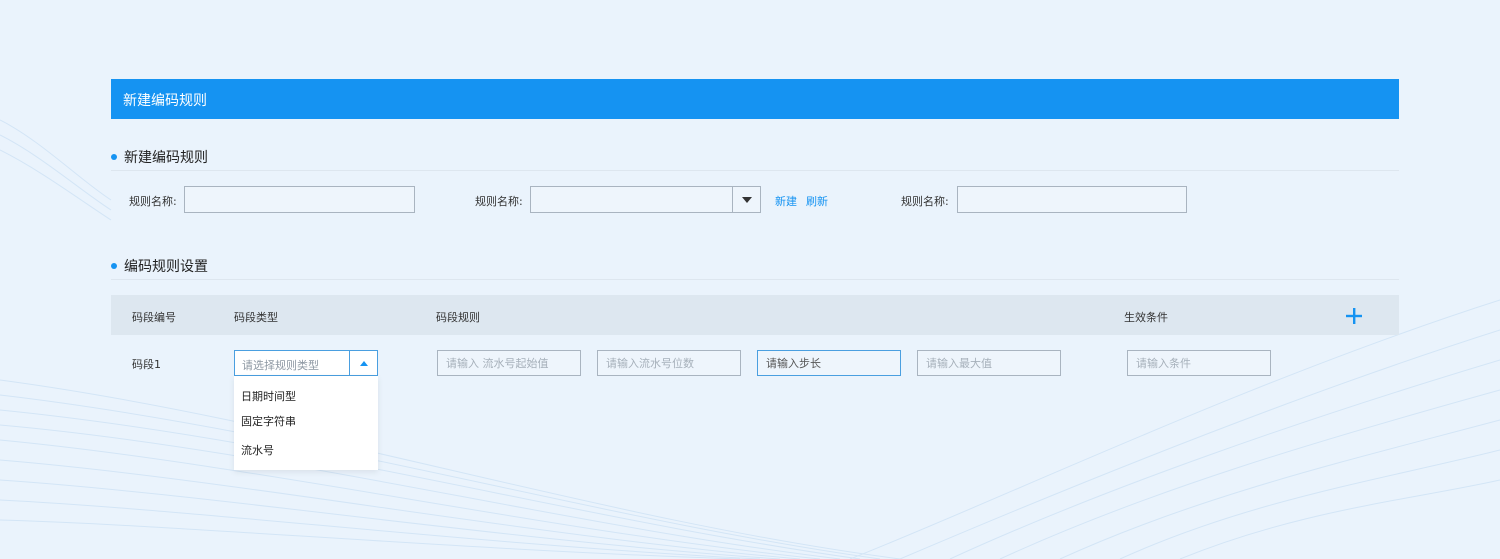  I want to click on section-new-rule-title: 新建编码规则, so click(159, 157).